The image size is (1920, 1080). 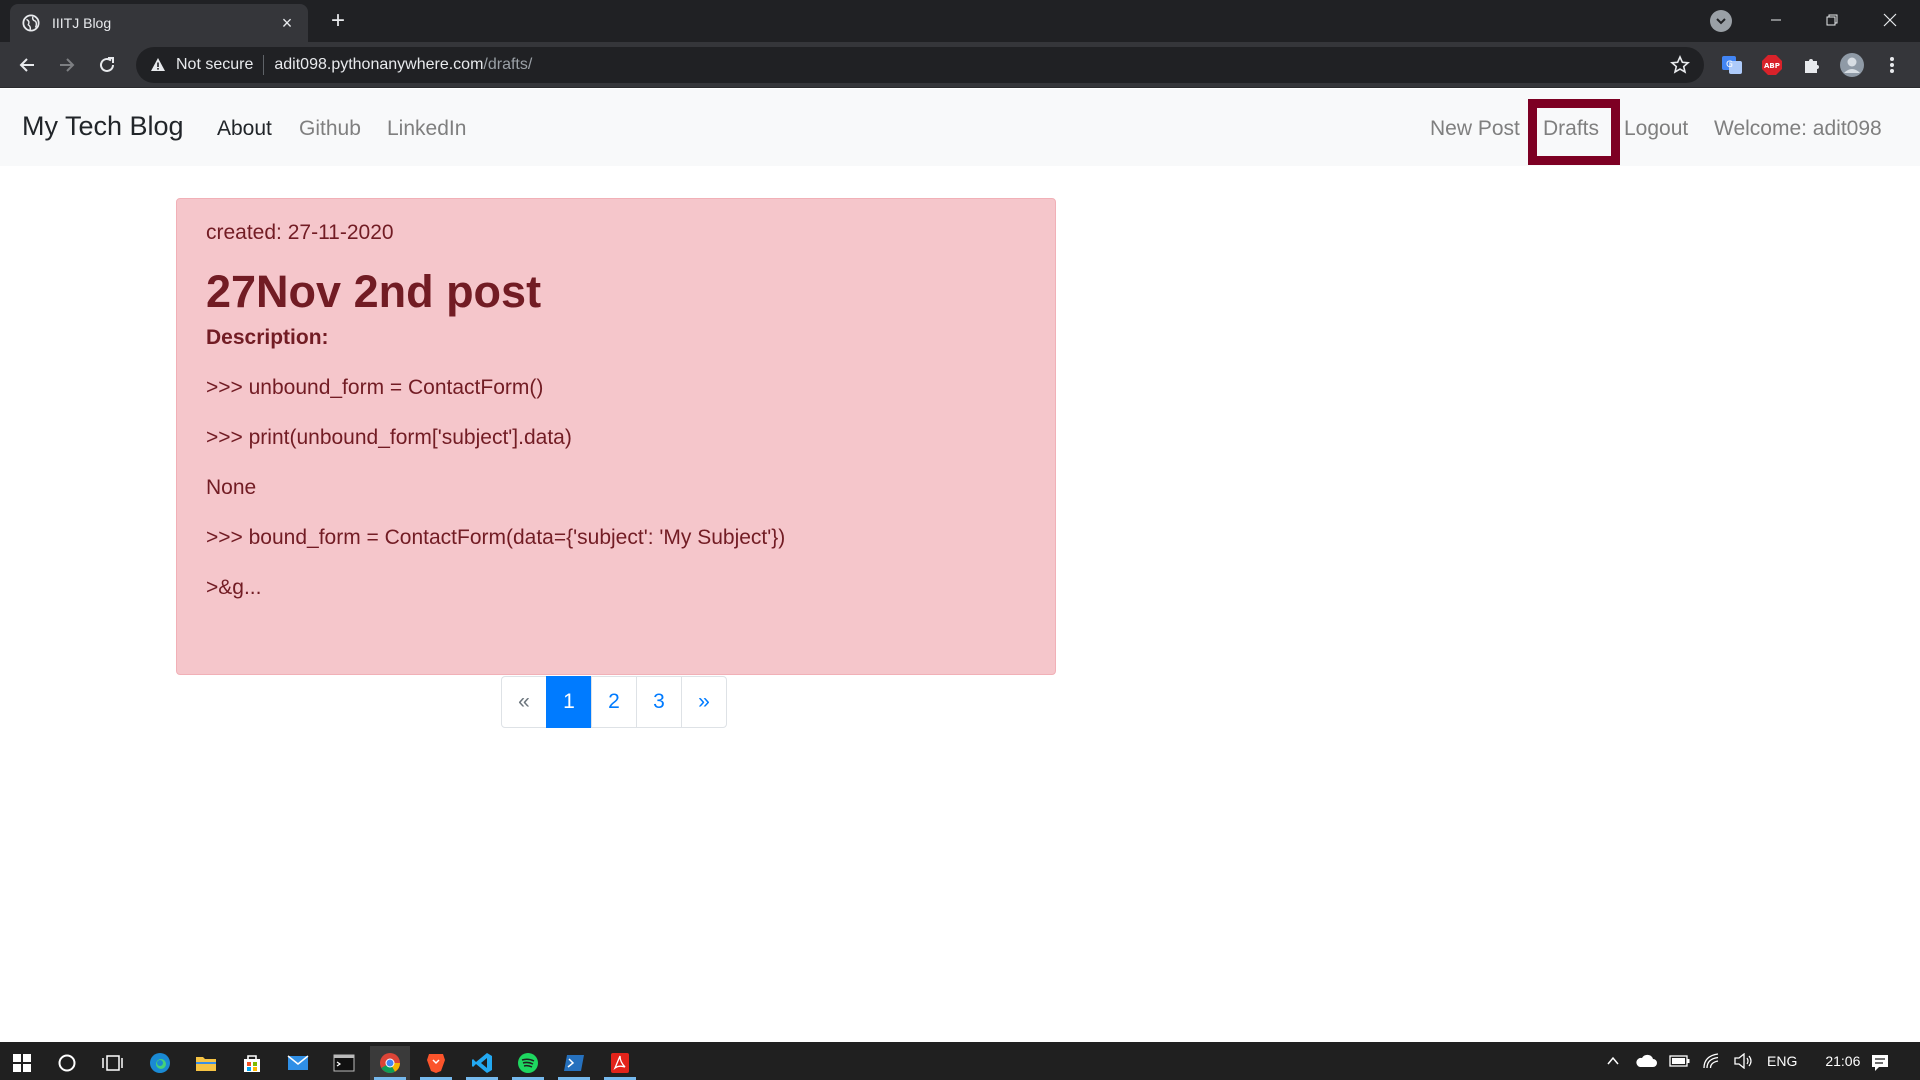 I want to click on translate-extension-icon: G, so click(x=1732, y=65).